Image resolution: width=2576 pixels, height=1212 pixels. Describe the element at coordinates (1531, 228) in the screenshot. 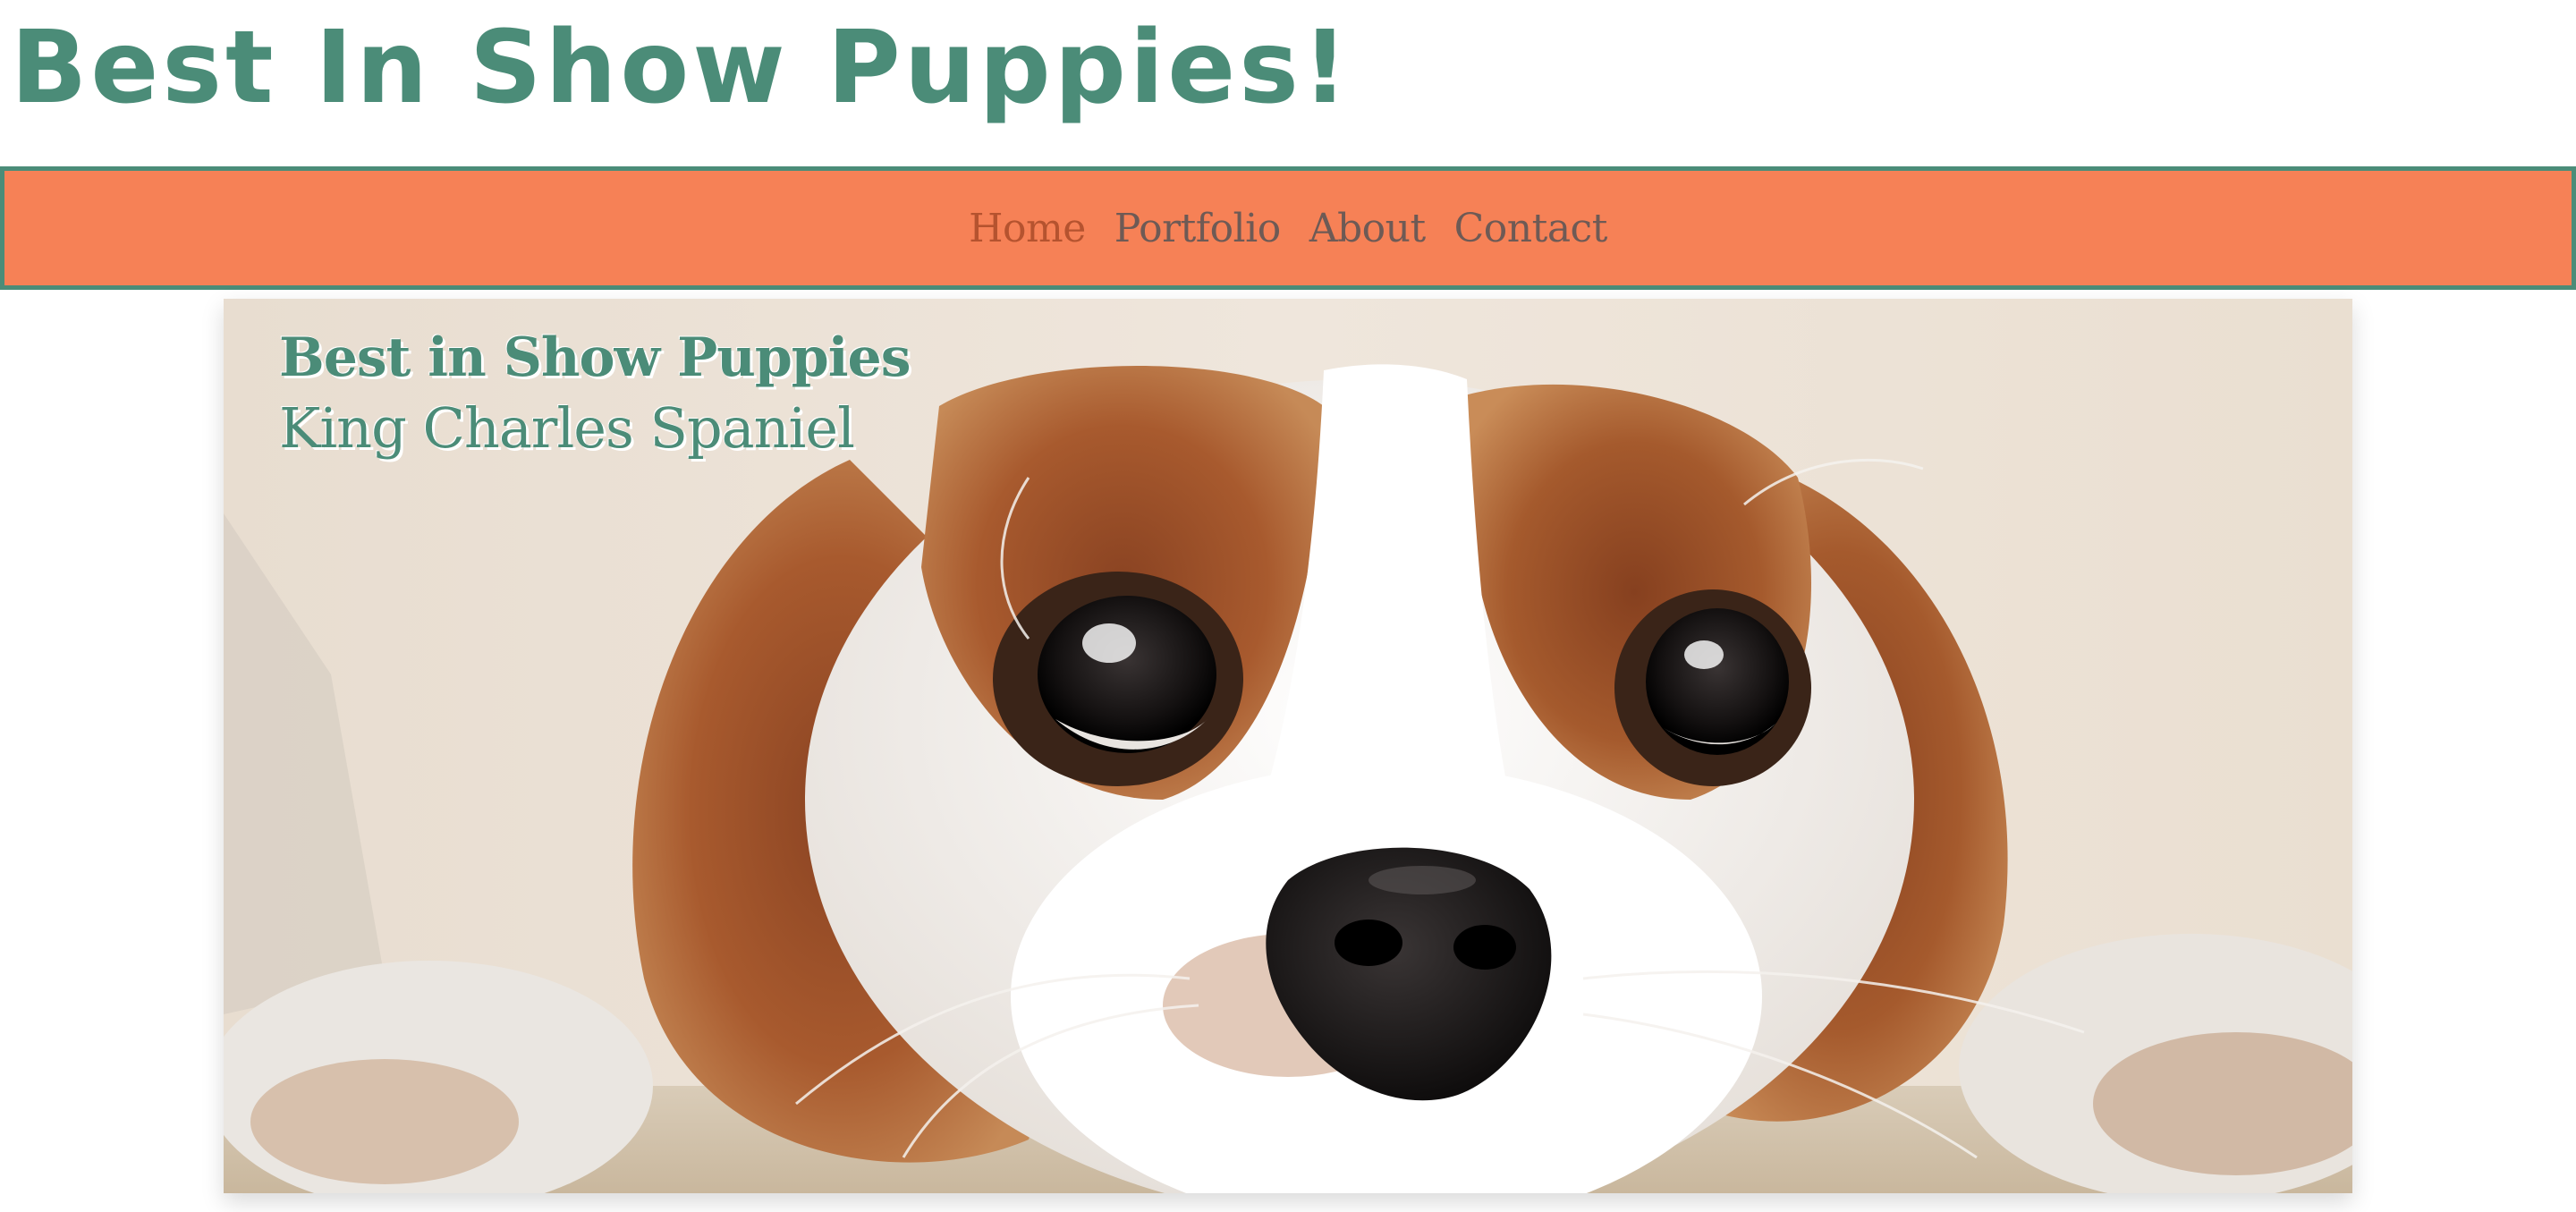

I see `nav-link-contact: Contact` at that location.